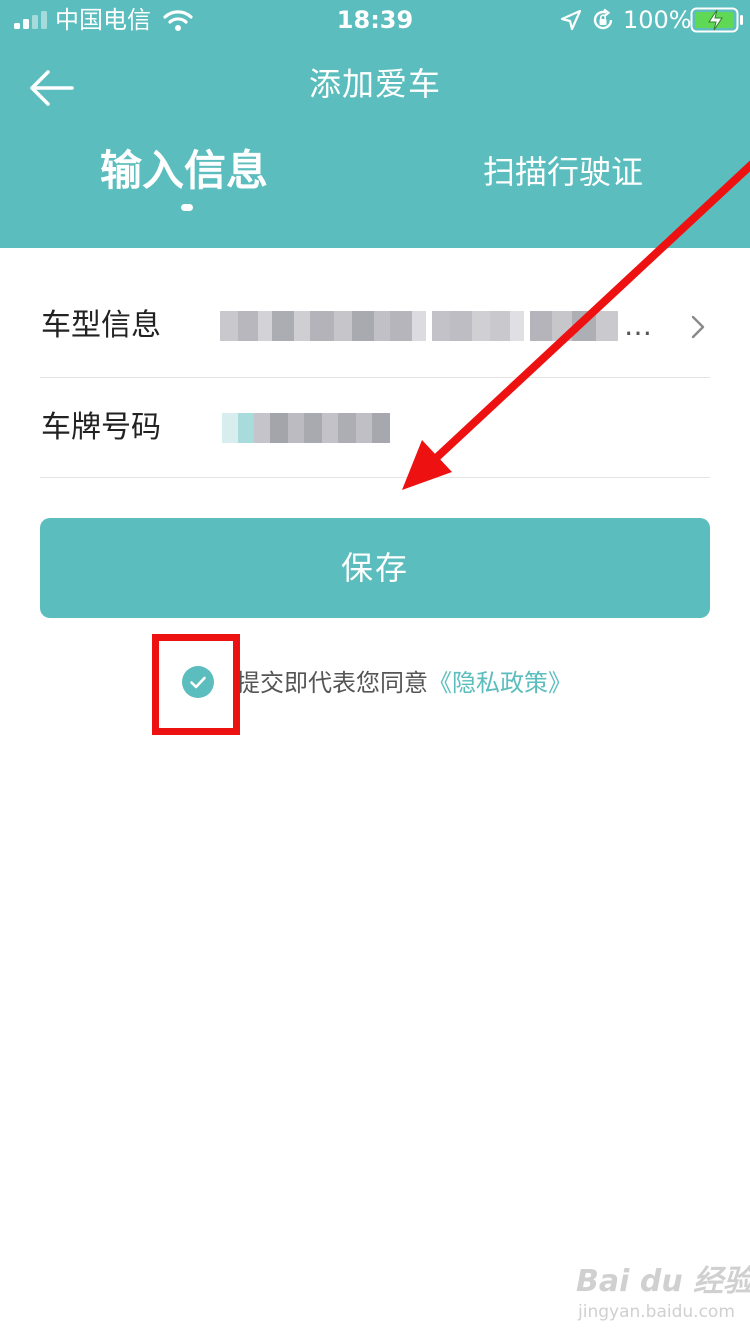 The image size is (750, 1334). Describe the element at coordinates (563, 172) in the screenshot. I see `tab-scan-license: 扫描行驶证` at that location.